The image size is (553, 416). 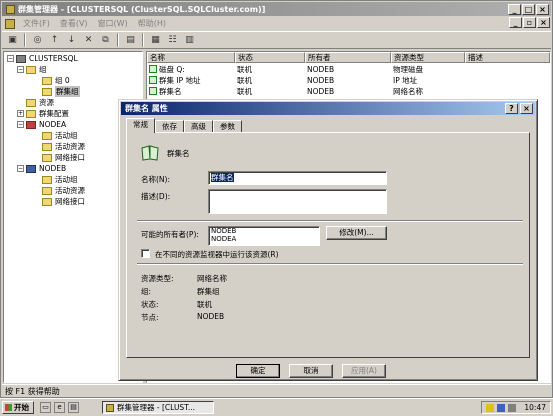 I want to click on document-icon, so click(x=10, y=23).